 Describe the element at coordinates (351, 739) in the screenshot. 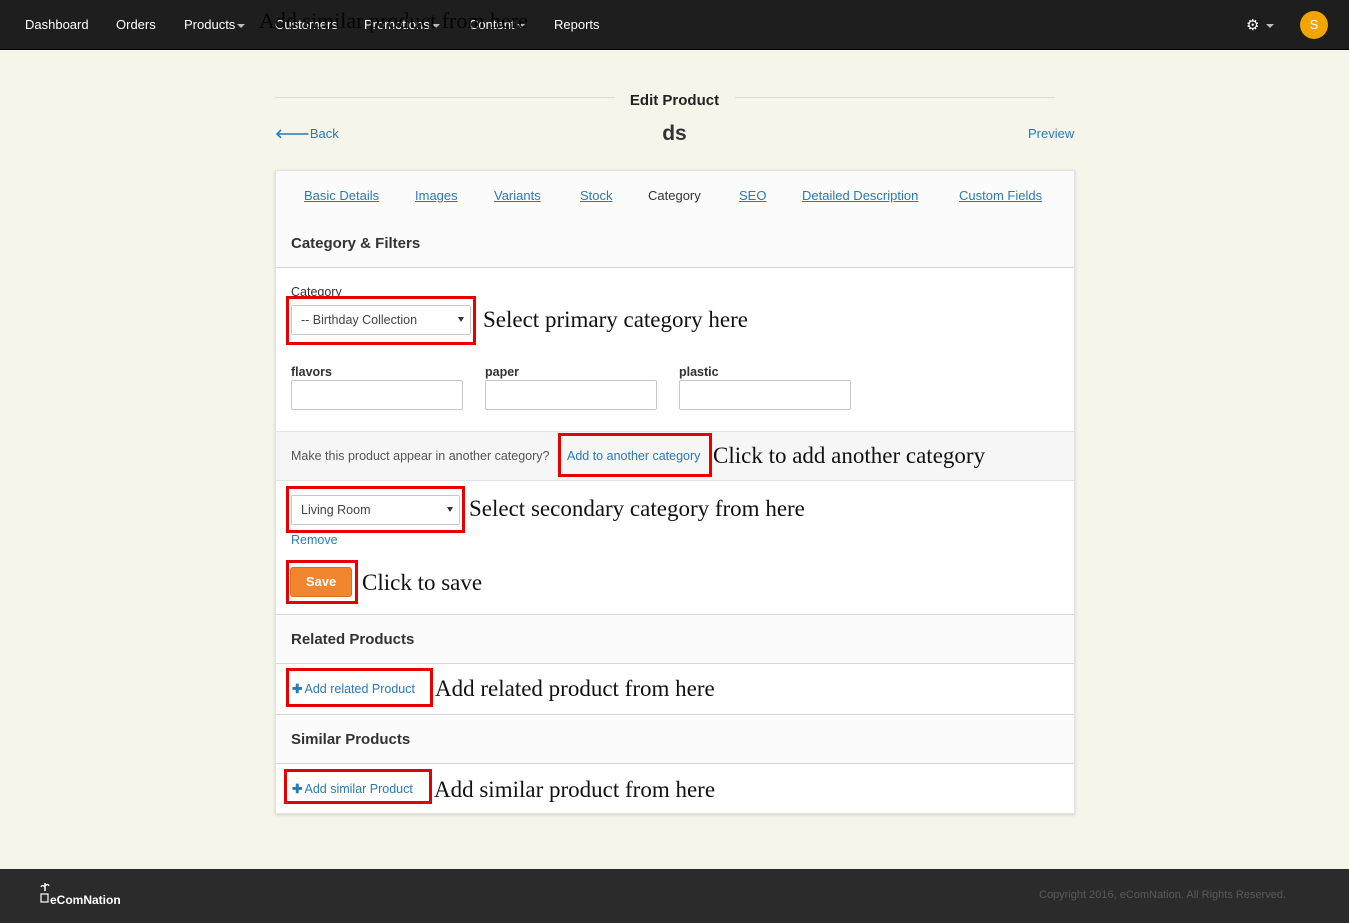

I see `similar-section-title: Similar Products` at that location.